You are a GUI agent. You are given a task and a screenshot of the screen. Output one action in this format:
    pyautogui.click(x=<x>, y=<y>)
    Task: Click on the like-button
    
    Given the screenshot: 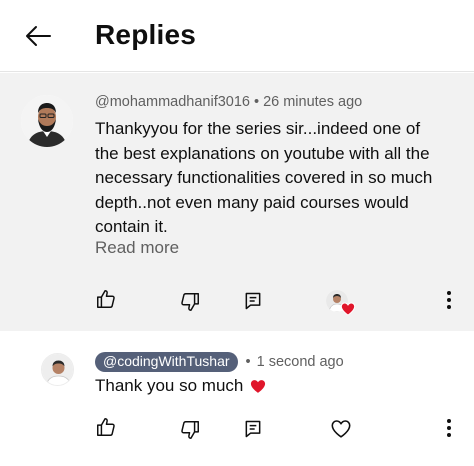 What is the action you would take?
    pyautogui.click(x=106, y=299)
    